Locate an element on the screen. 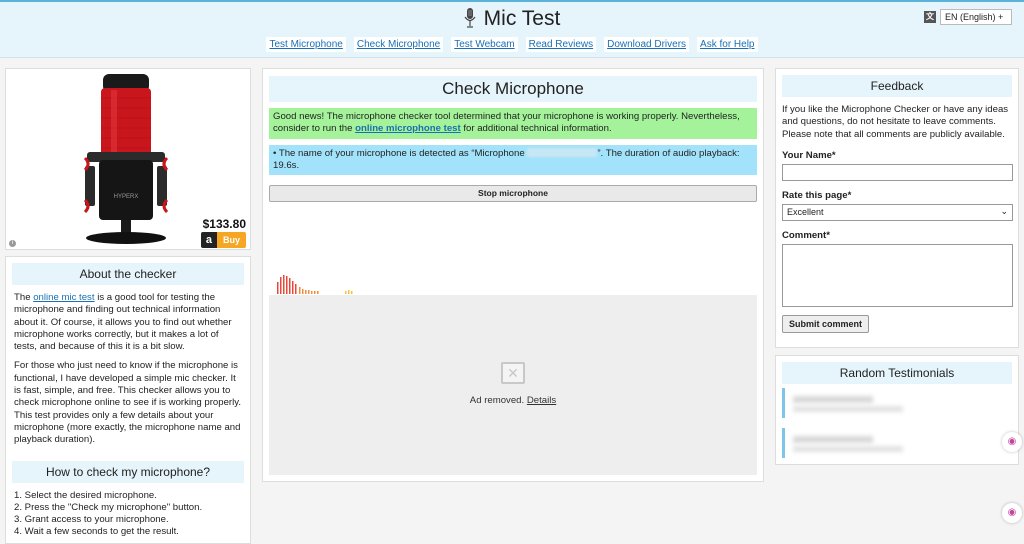  testimonials-title: Random Testimonials is located at coordinates (897, 373).